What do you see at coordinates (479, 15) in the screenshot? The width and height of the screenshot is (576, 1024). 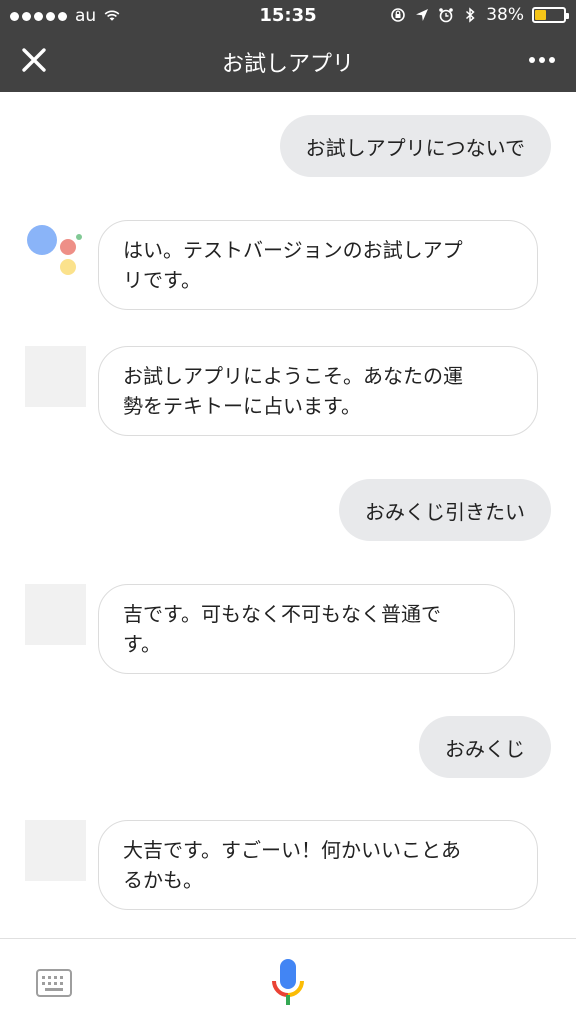 I see `status-right: 38%` at bounding box center [479, 15].